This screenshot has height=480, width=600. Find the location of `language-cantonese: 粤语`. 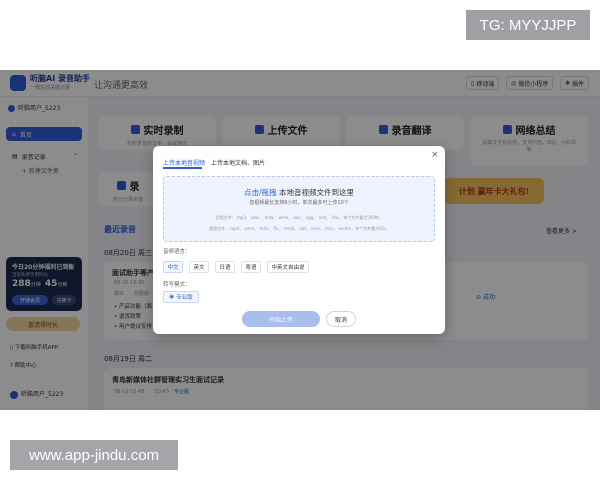

language-cantonese: 粤语 is located at coordinates (251, 267).